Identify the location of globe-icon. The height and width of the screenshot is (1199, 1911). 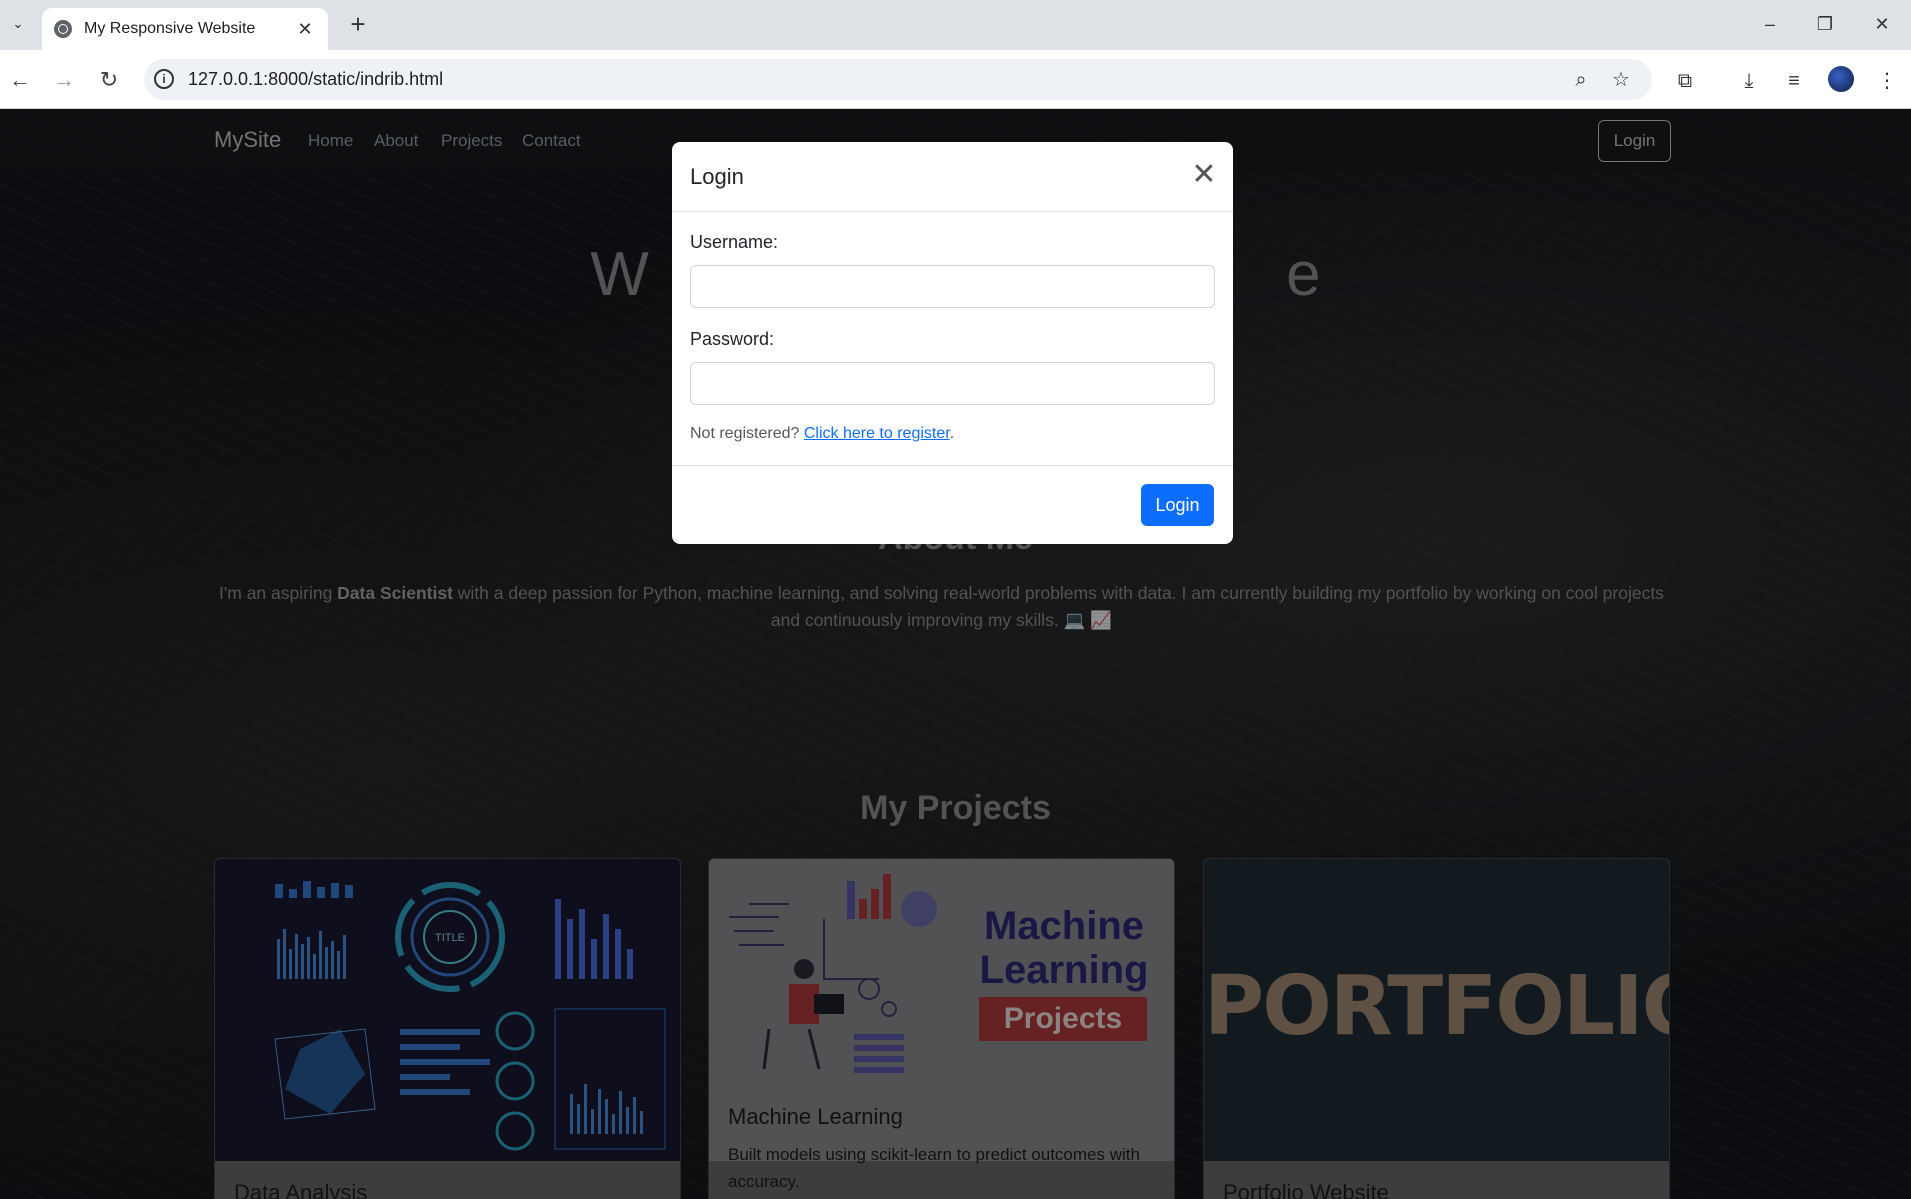
(63, 29).